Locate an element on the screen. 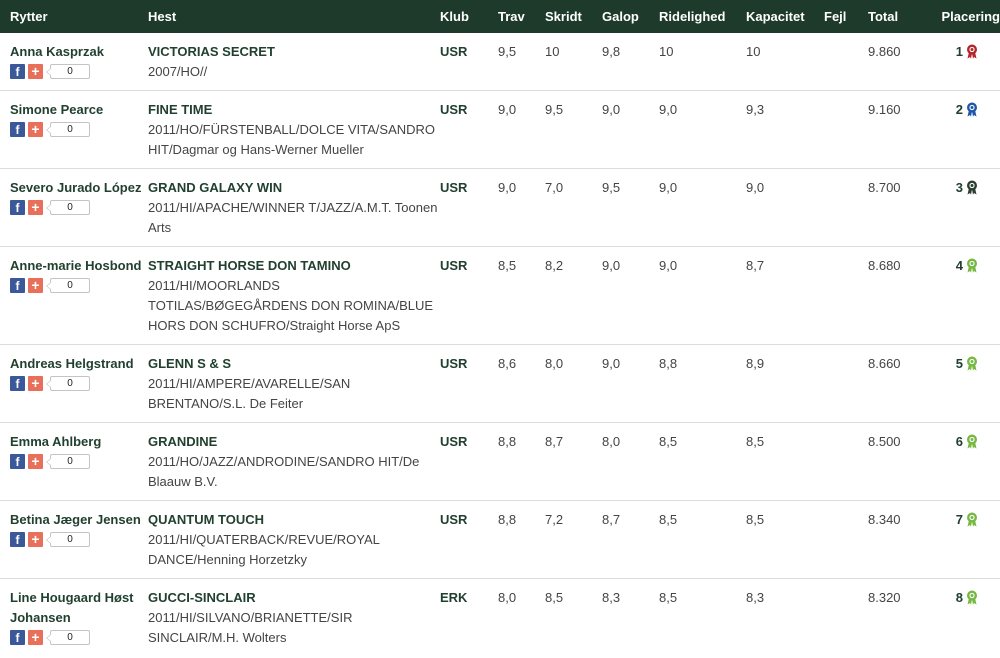  col-total: Total is located at coordinates (894, 16).